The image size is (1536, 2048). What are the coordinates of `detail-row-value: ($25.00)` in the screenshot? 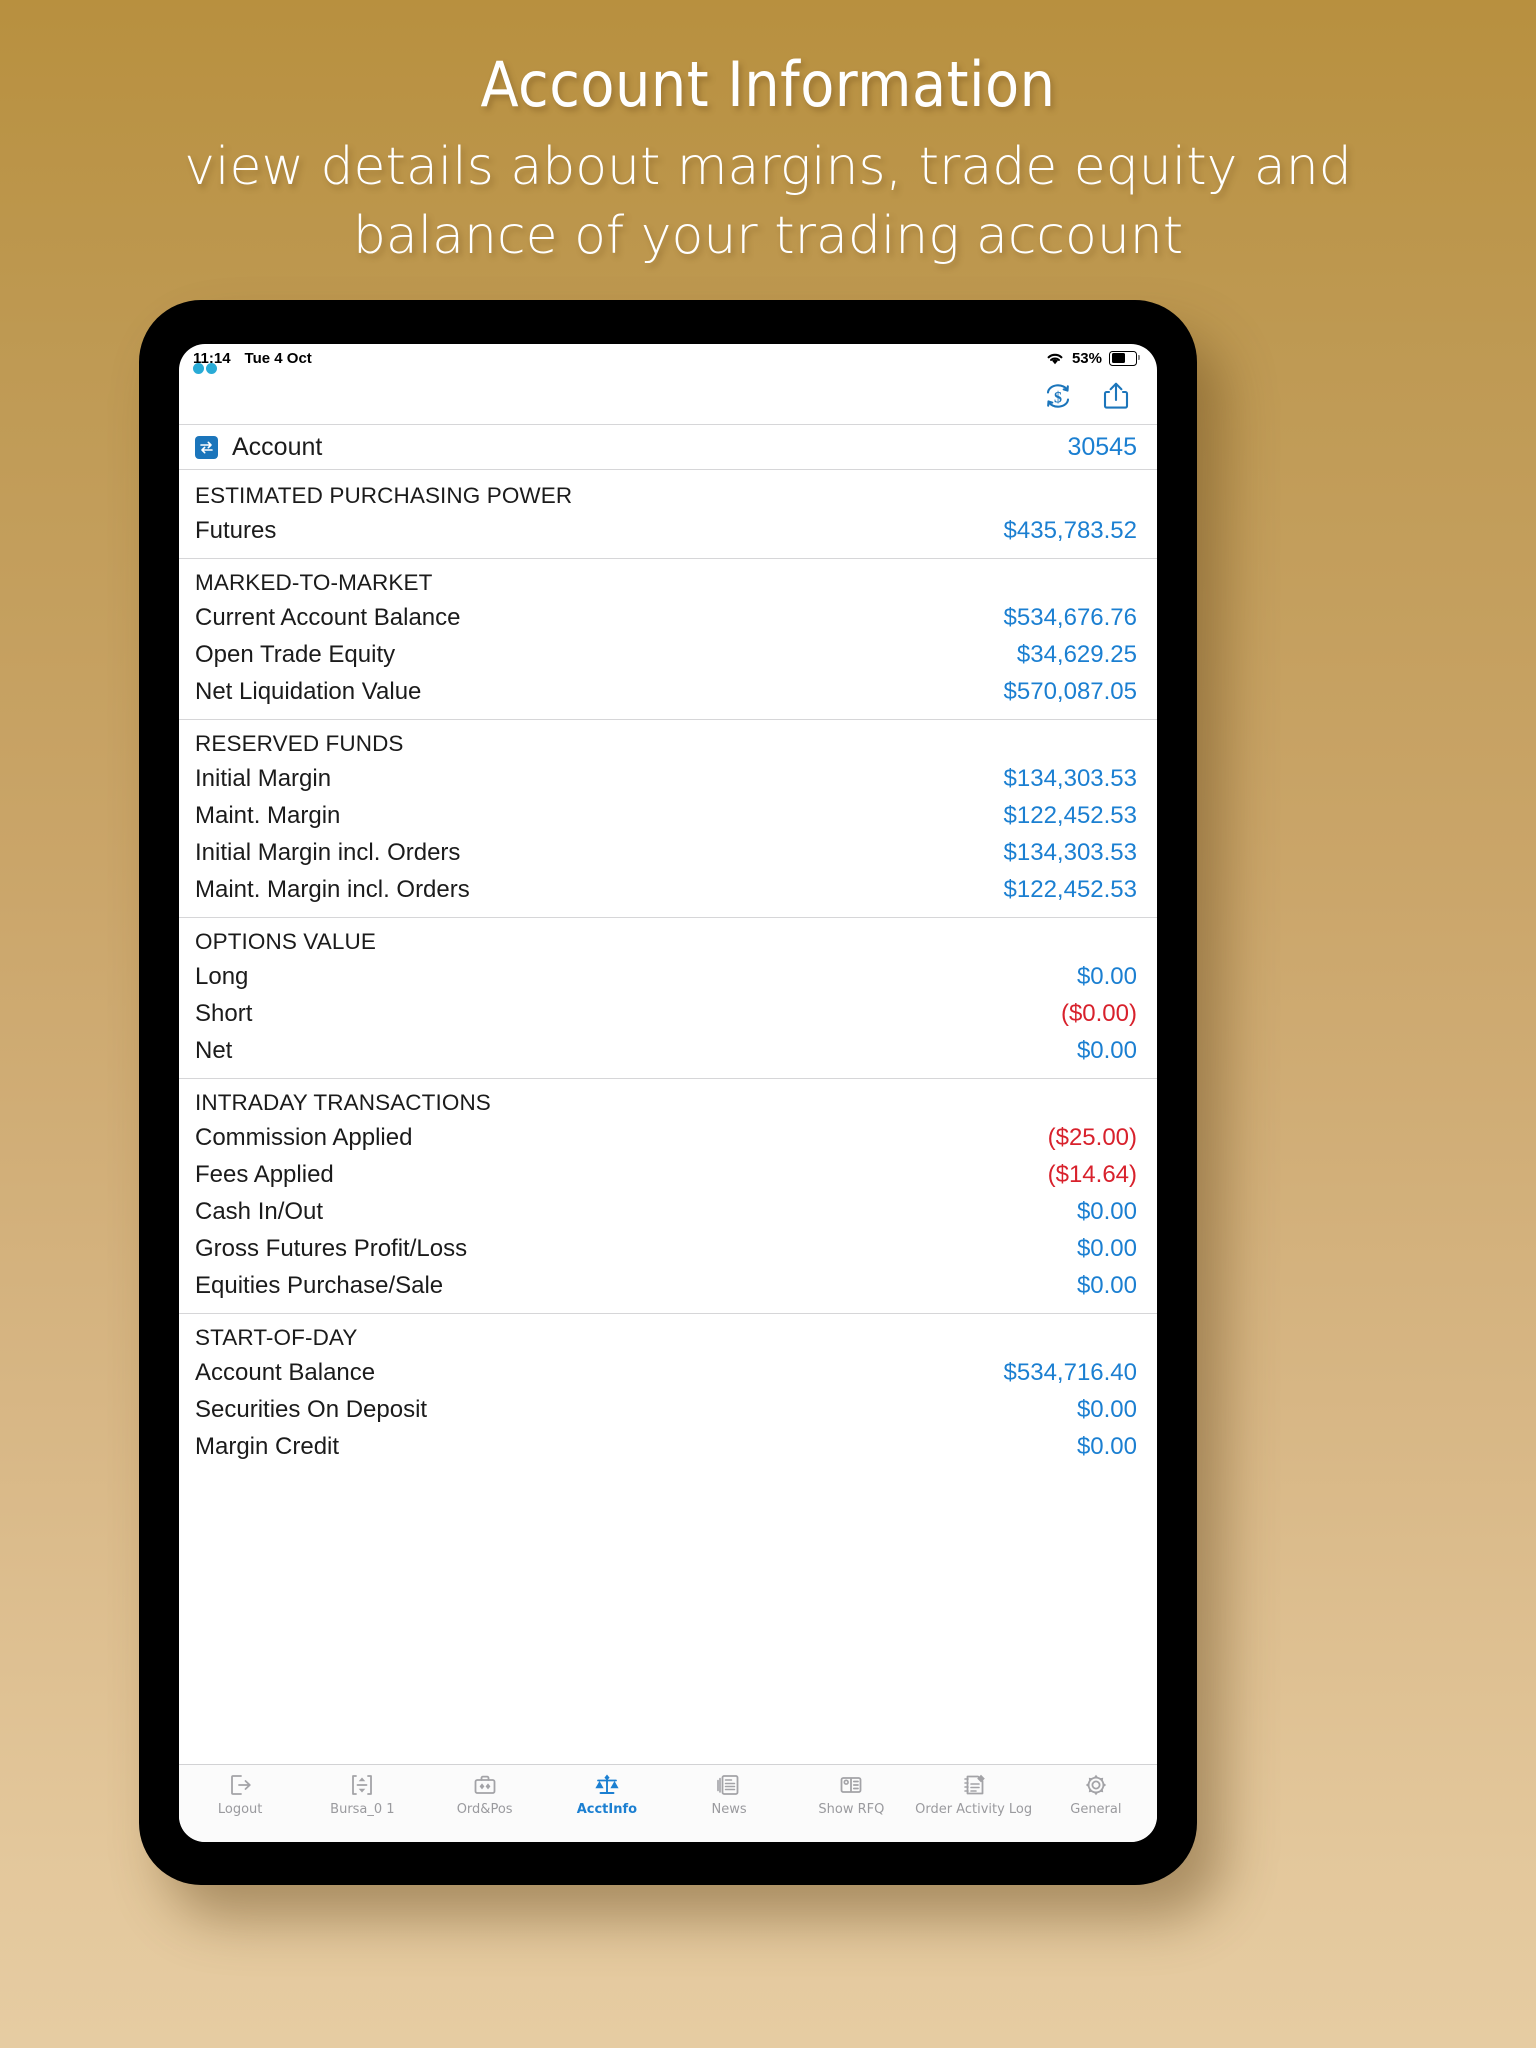 It's located at (1092, 1137).